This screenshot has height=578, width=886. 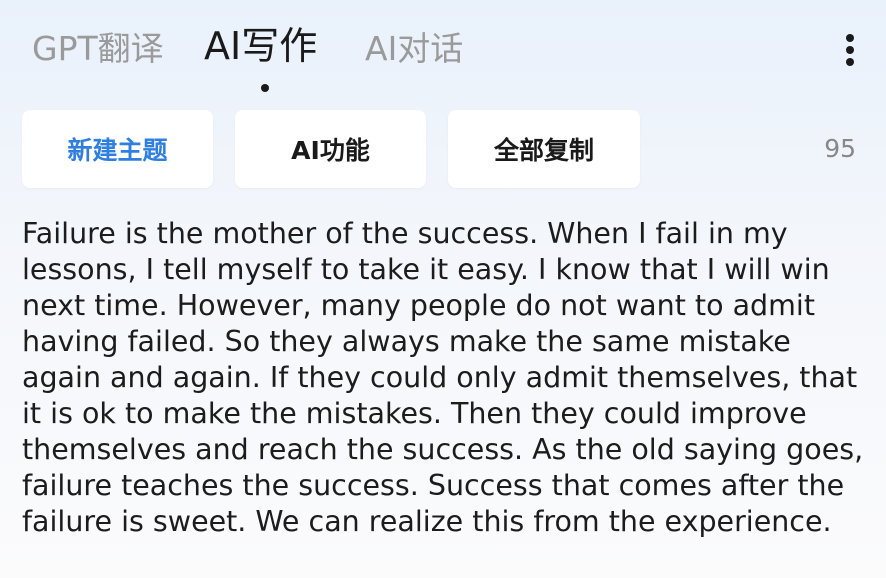 I want to click on tab-ai-chat: AI对话, so click(x=414, y=49).